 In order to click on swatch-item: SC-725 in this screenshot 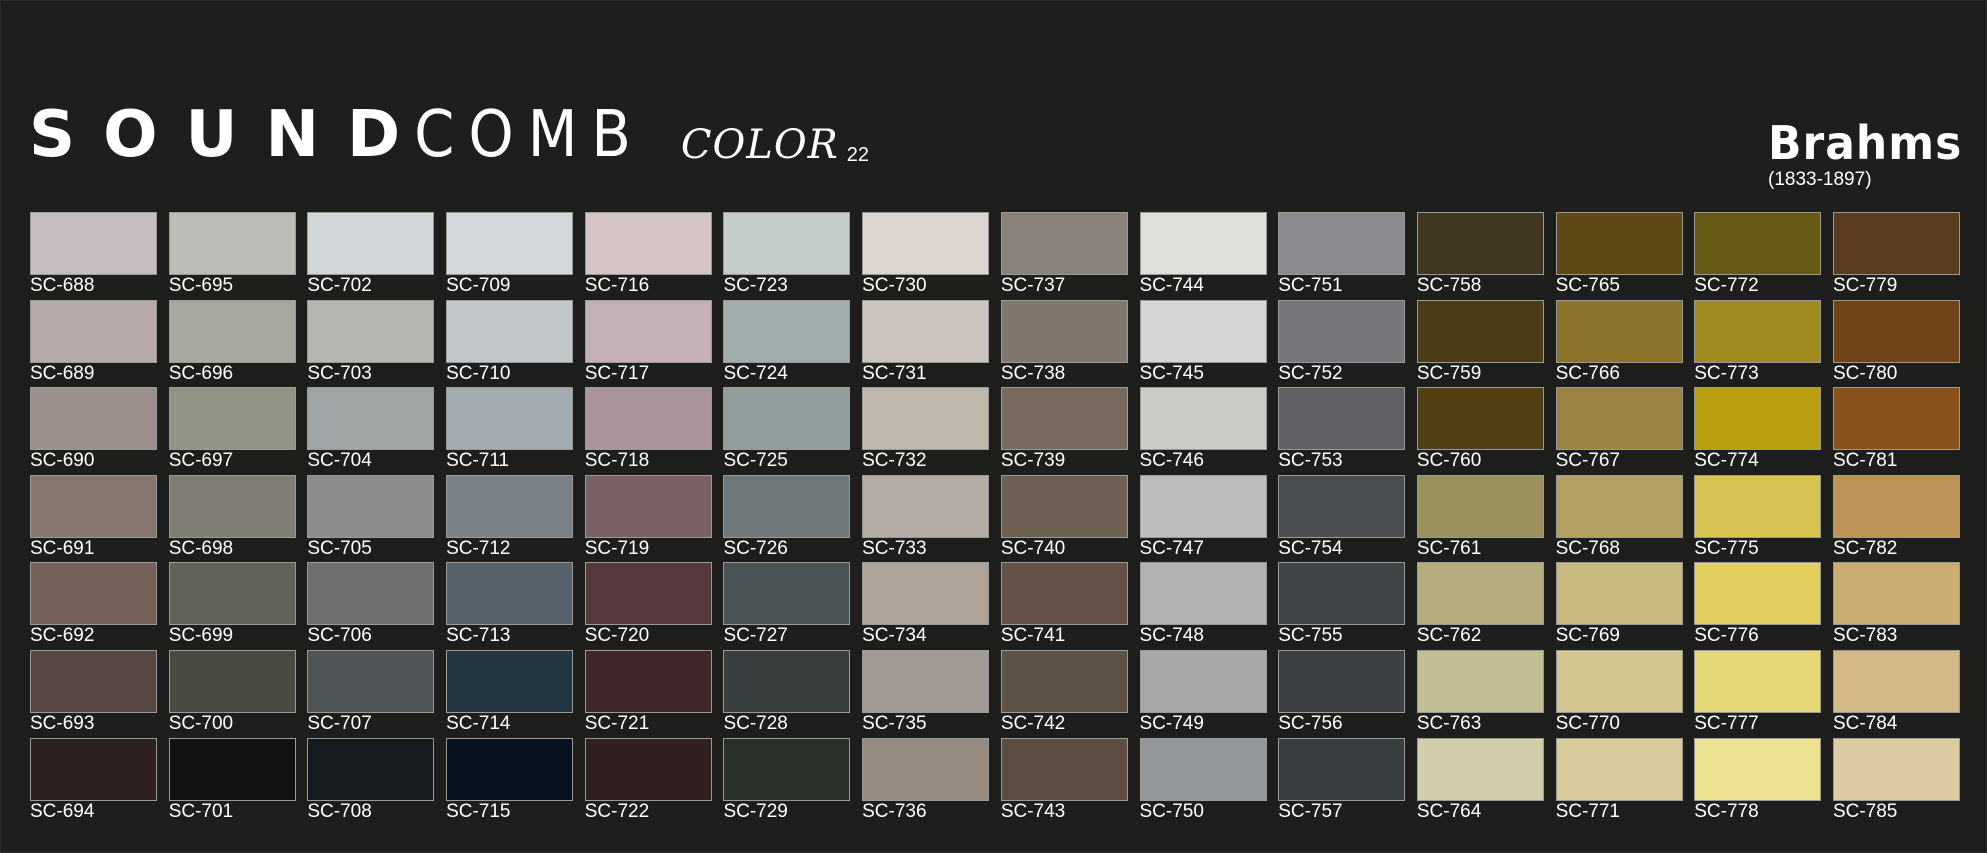, I will do `click(787, 431)`.